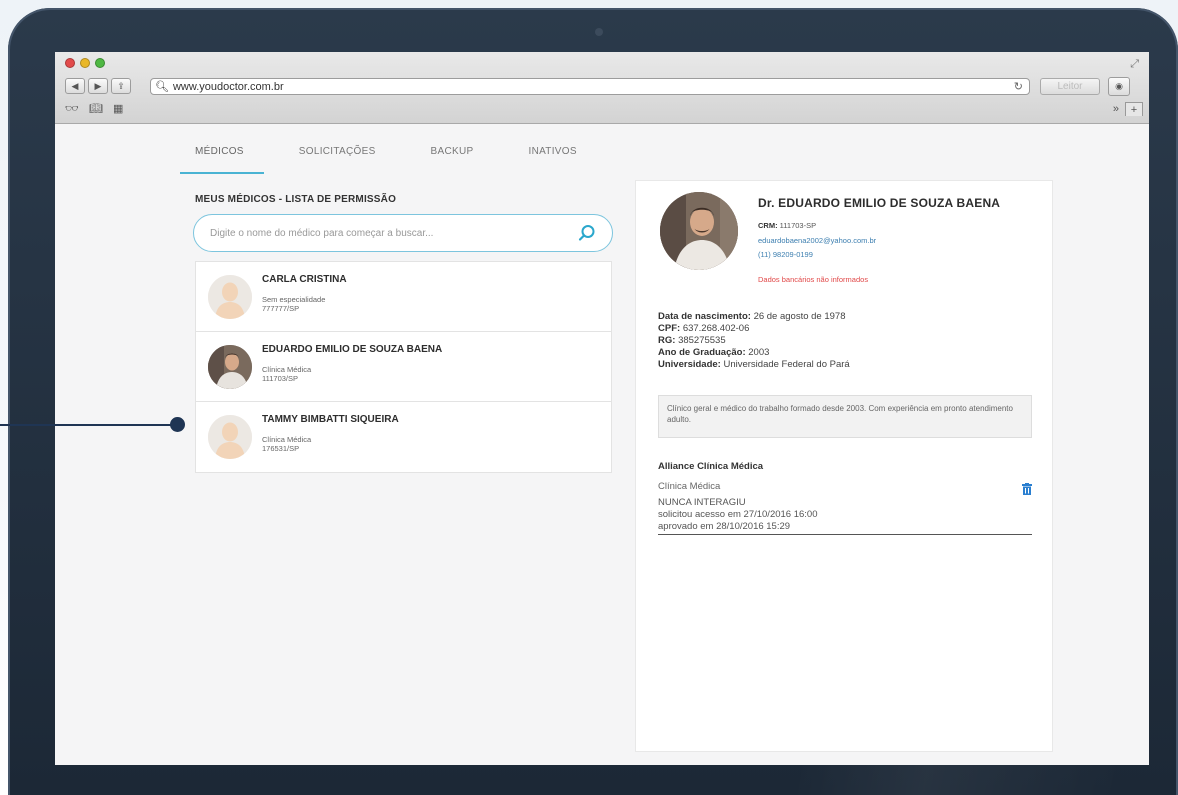  What do you see at coordinates (799, 316) in the screenshot?
I see `birth-value: 26 de agosto de 1978` at bounding box center [799, 316].